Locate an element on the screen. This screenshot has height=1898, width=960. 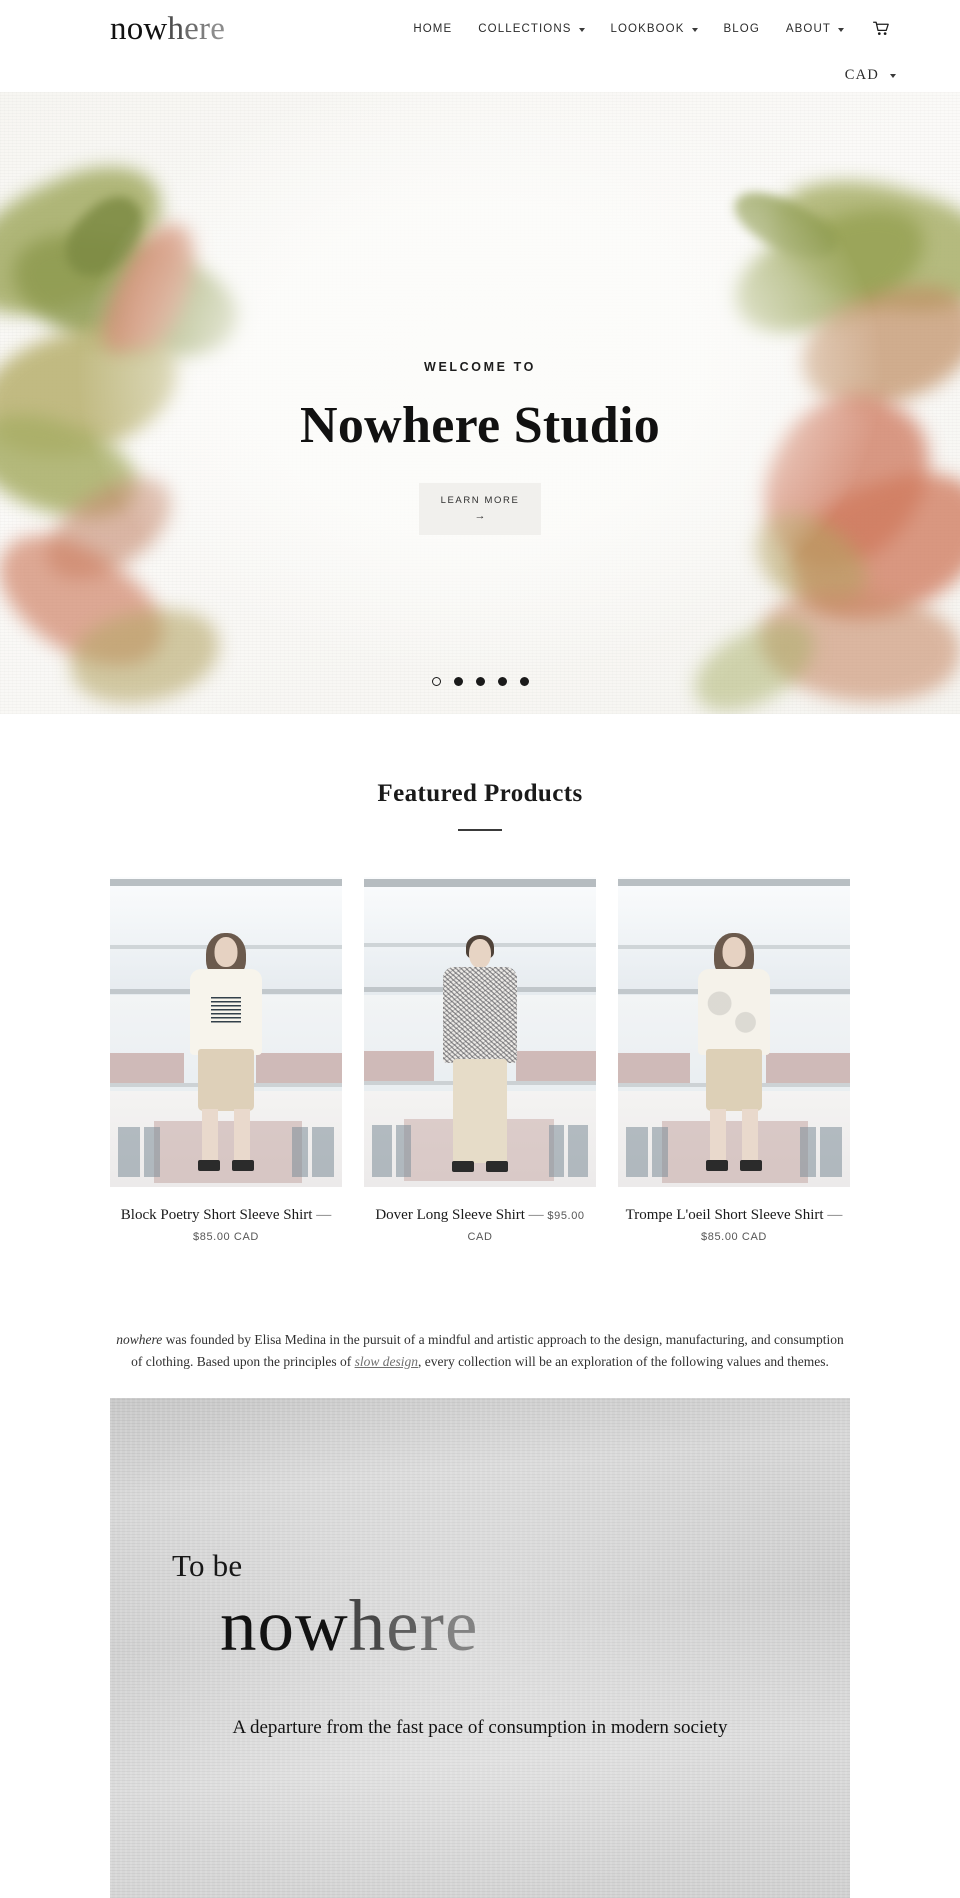
page-title: Featured Products is located at coordinates (480, 793).